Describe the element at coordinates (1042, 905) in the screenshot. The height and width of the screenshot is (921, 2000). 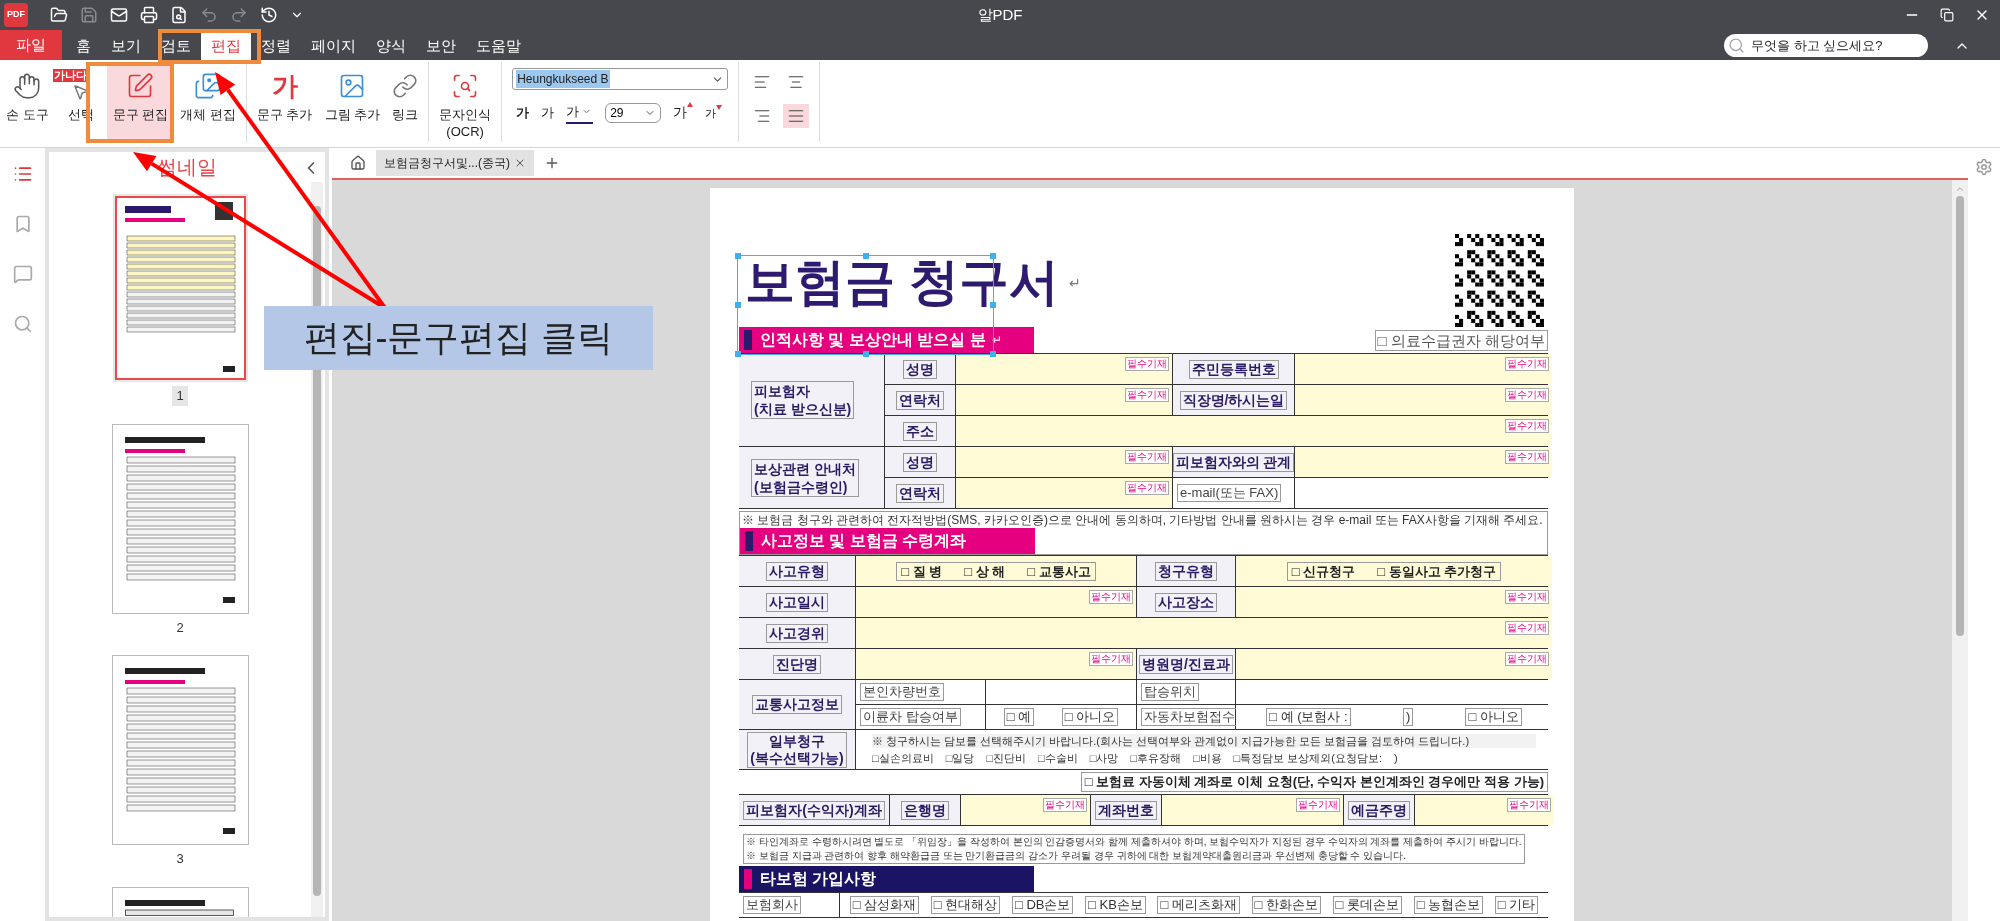
I see `checkbox-option: □ DB손보` at that location.